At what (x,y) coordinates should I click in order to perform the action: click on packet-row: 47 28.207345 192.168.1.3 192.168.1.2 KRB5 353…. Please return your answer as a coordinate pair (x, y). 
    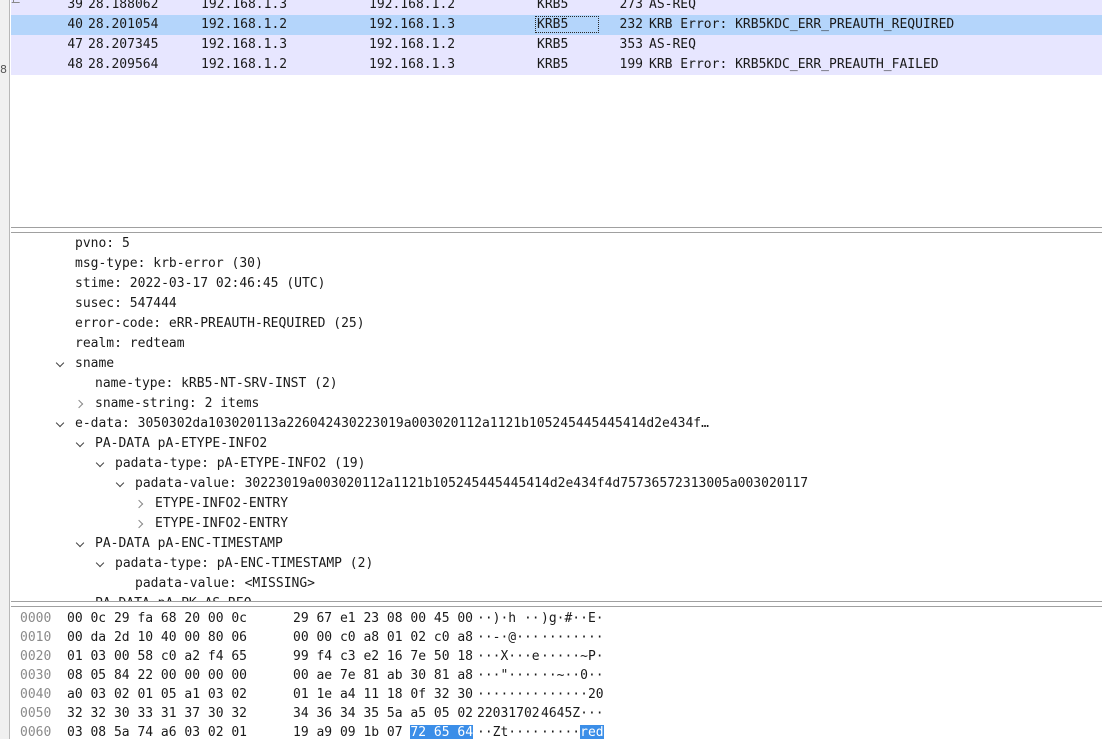
    Looking at the image, I should click on (556, 45).